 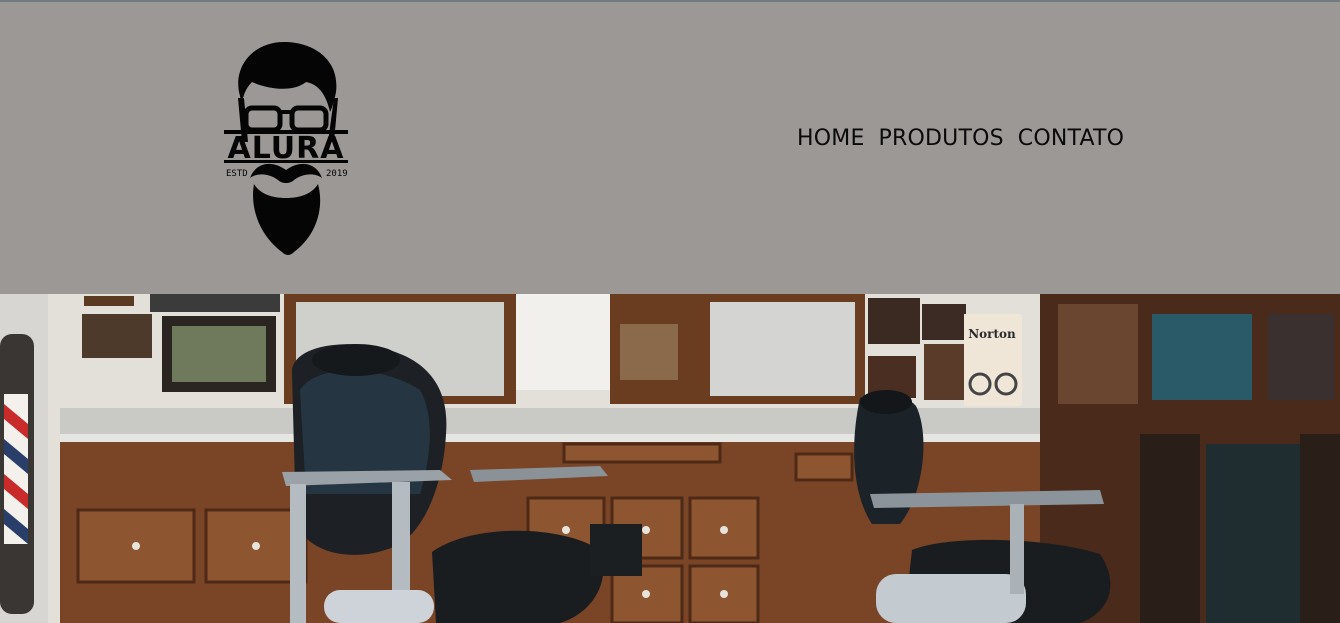 I want to click on bearded-man-logo-icon: ALURA ESTD 2019, so click(x=286, y=148).